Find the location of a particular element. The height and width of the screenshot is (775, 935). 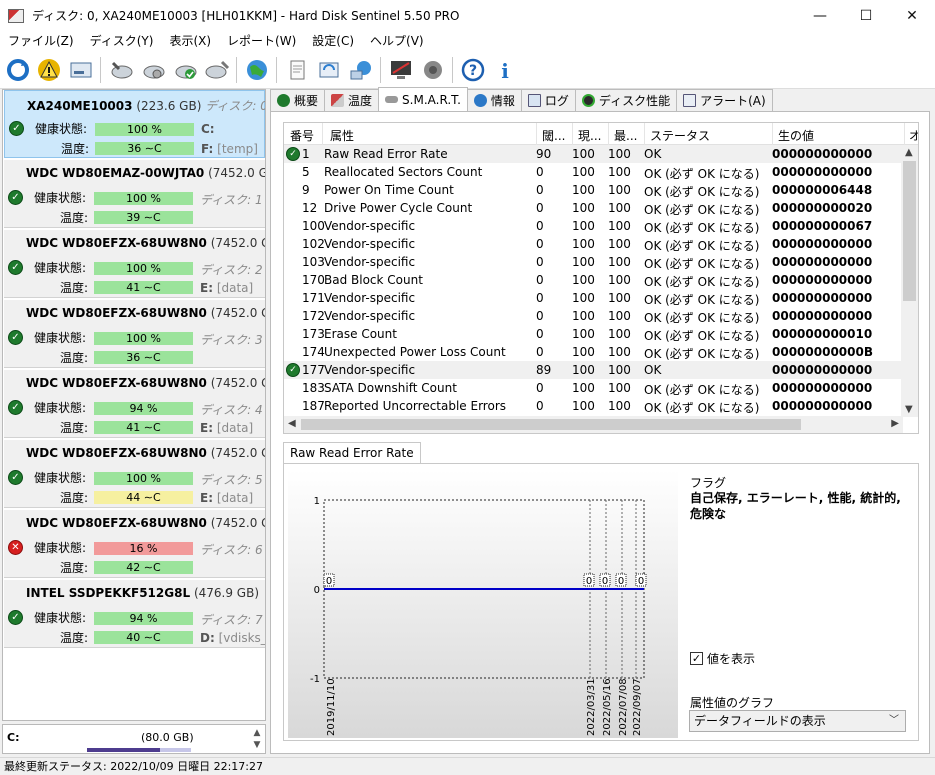

tab-log: ログ is located at coordinates (548, 100).